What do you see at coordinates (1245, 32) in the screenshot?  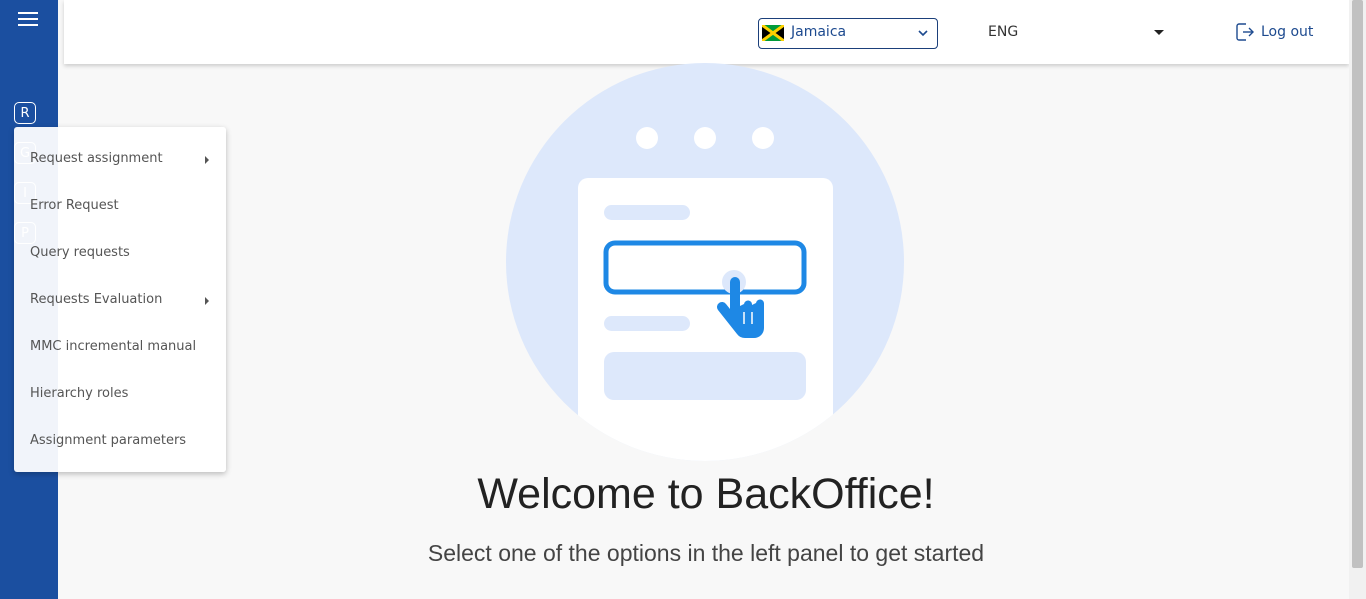 I see `logout-icon` at bounding box center [1245, 32].